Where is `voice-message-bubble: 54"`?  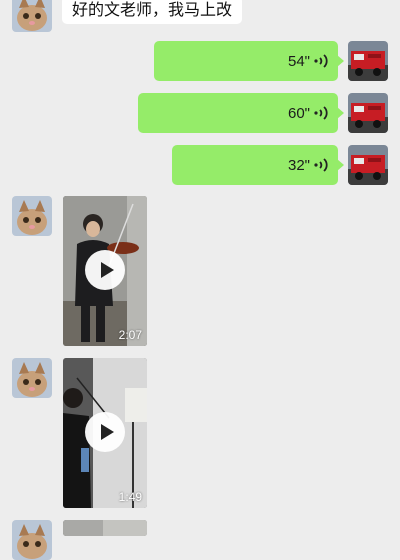 voice-message-bubble: 54" is located at coordinates (249, 61).